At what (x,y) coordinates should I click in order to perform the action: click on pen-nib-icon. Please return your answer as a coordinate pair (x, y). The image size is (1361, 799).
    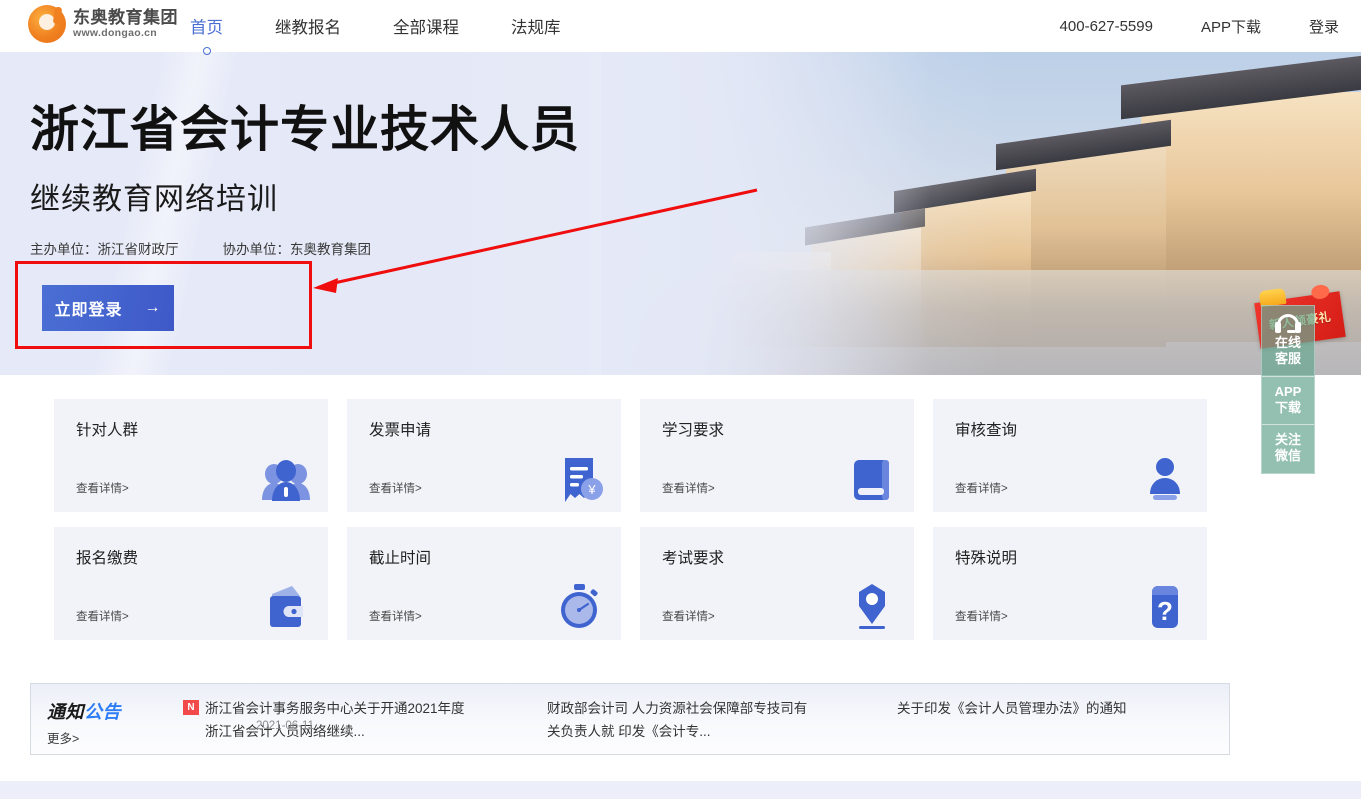
    Looking at the image, I should click on (872, 606).